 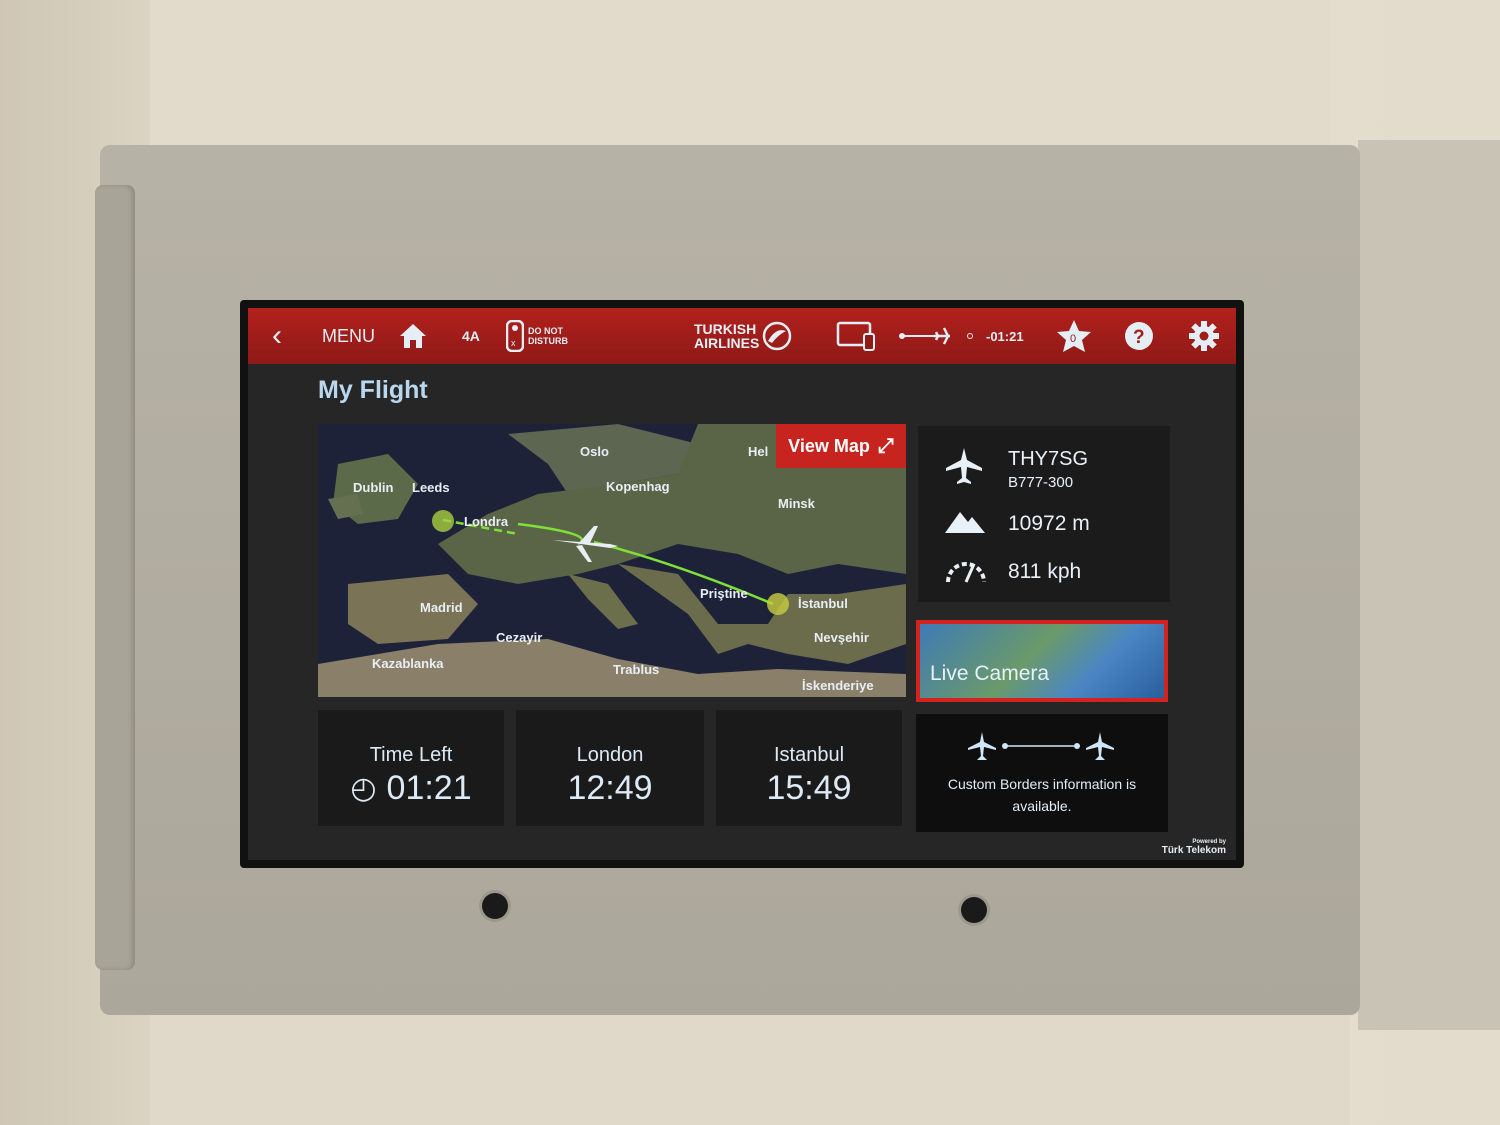 I want to click on dnd-line2: DISTURB, so click(x=548, y=341).